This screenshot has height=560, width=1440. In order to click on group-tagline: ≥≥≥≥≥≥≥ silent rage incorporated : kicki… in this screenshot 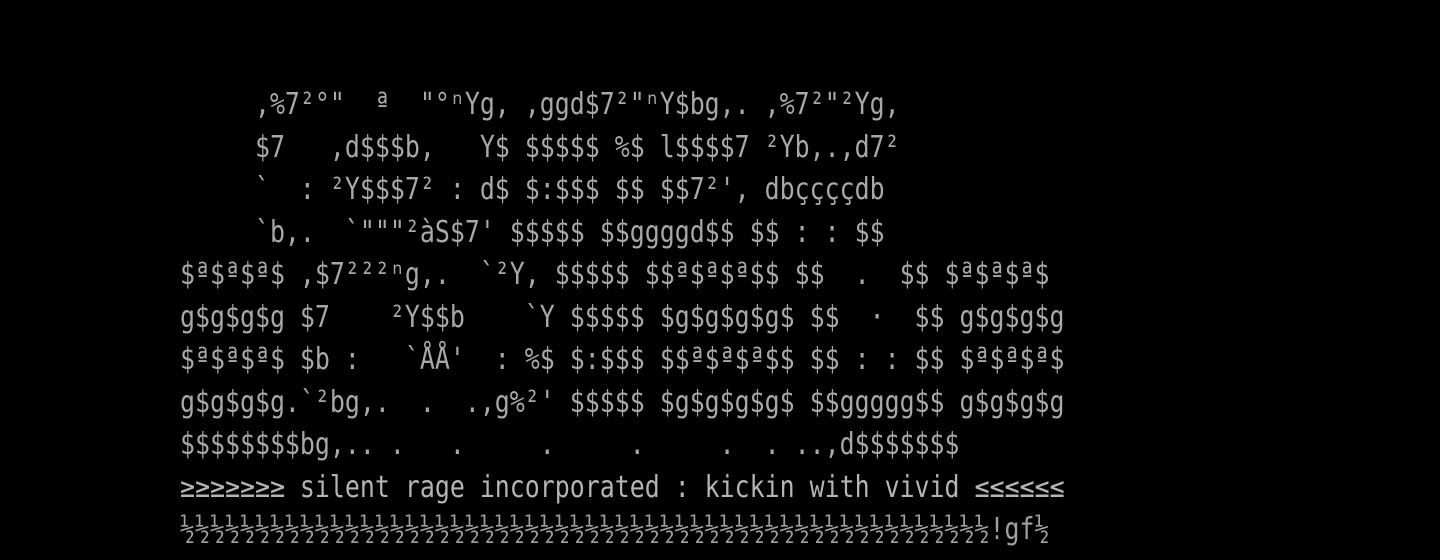, I will do `click(622, 487)`.